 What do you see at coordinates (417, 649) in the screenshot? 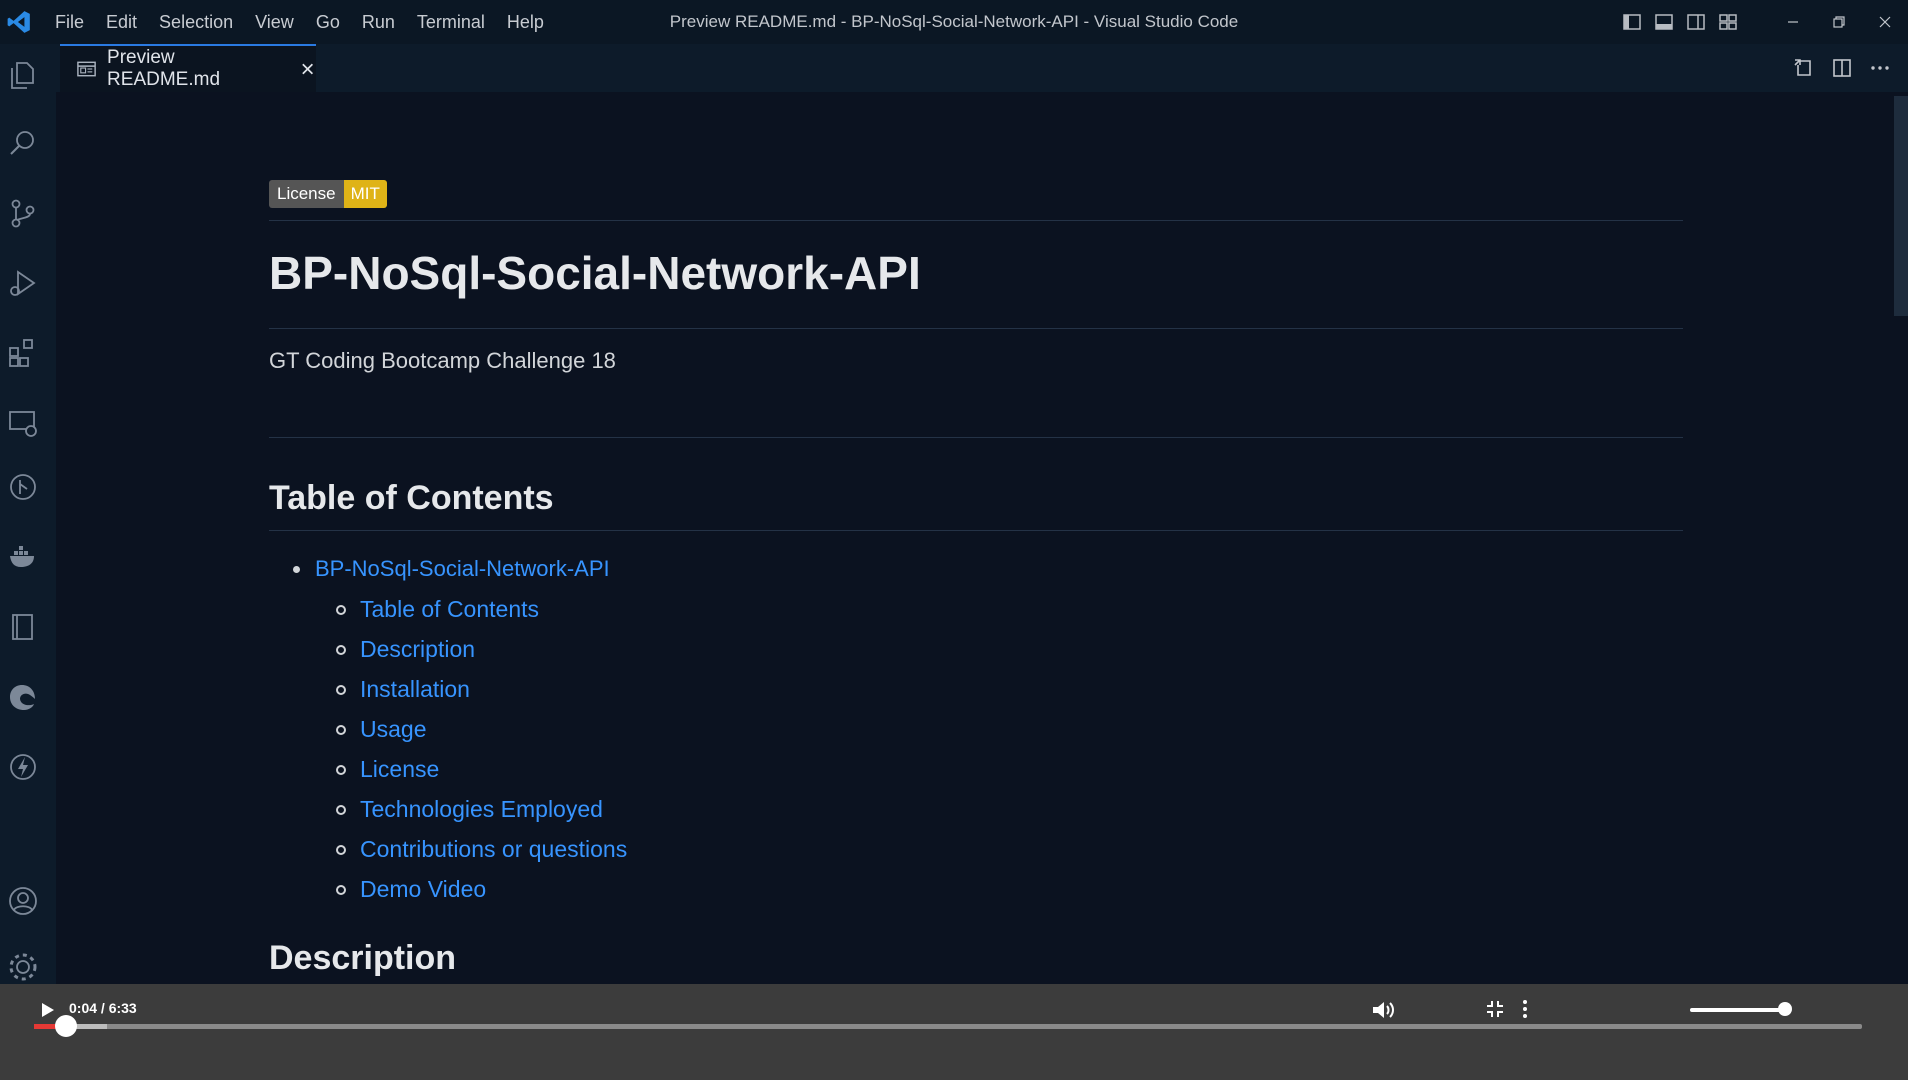
I see `toc-link-description: Description` at bounding box center [417, 649].